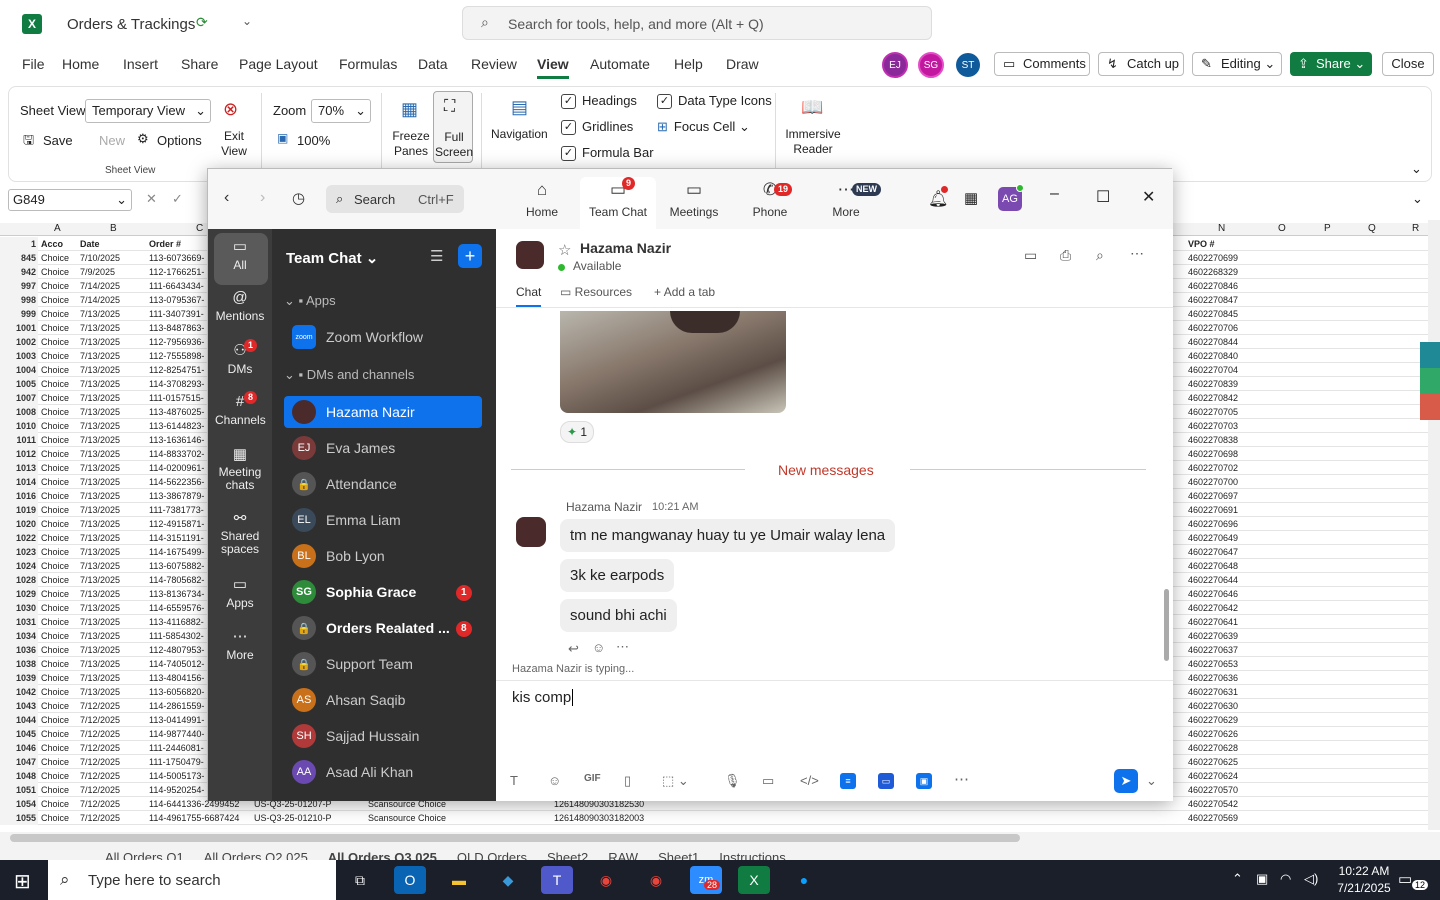  What do you see at coordinates (194, 818) in the screenshot?
I see `table-cell: 114-4961755-6687424` at bounding box center [194, 818].